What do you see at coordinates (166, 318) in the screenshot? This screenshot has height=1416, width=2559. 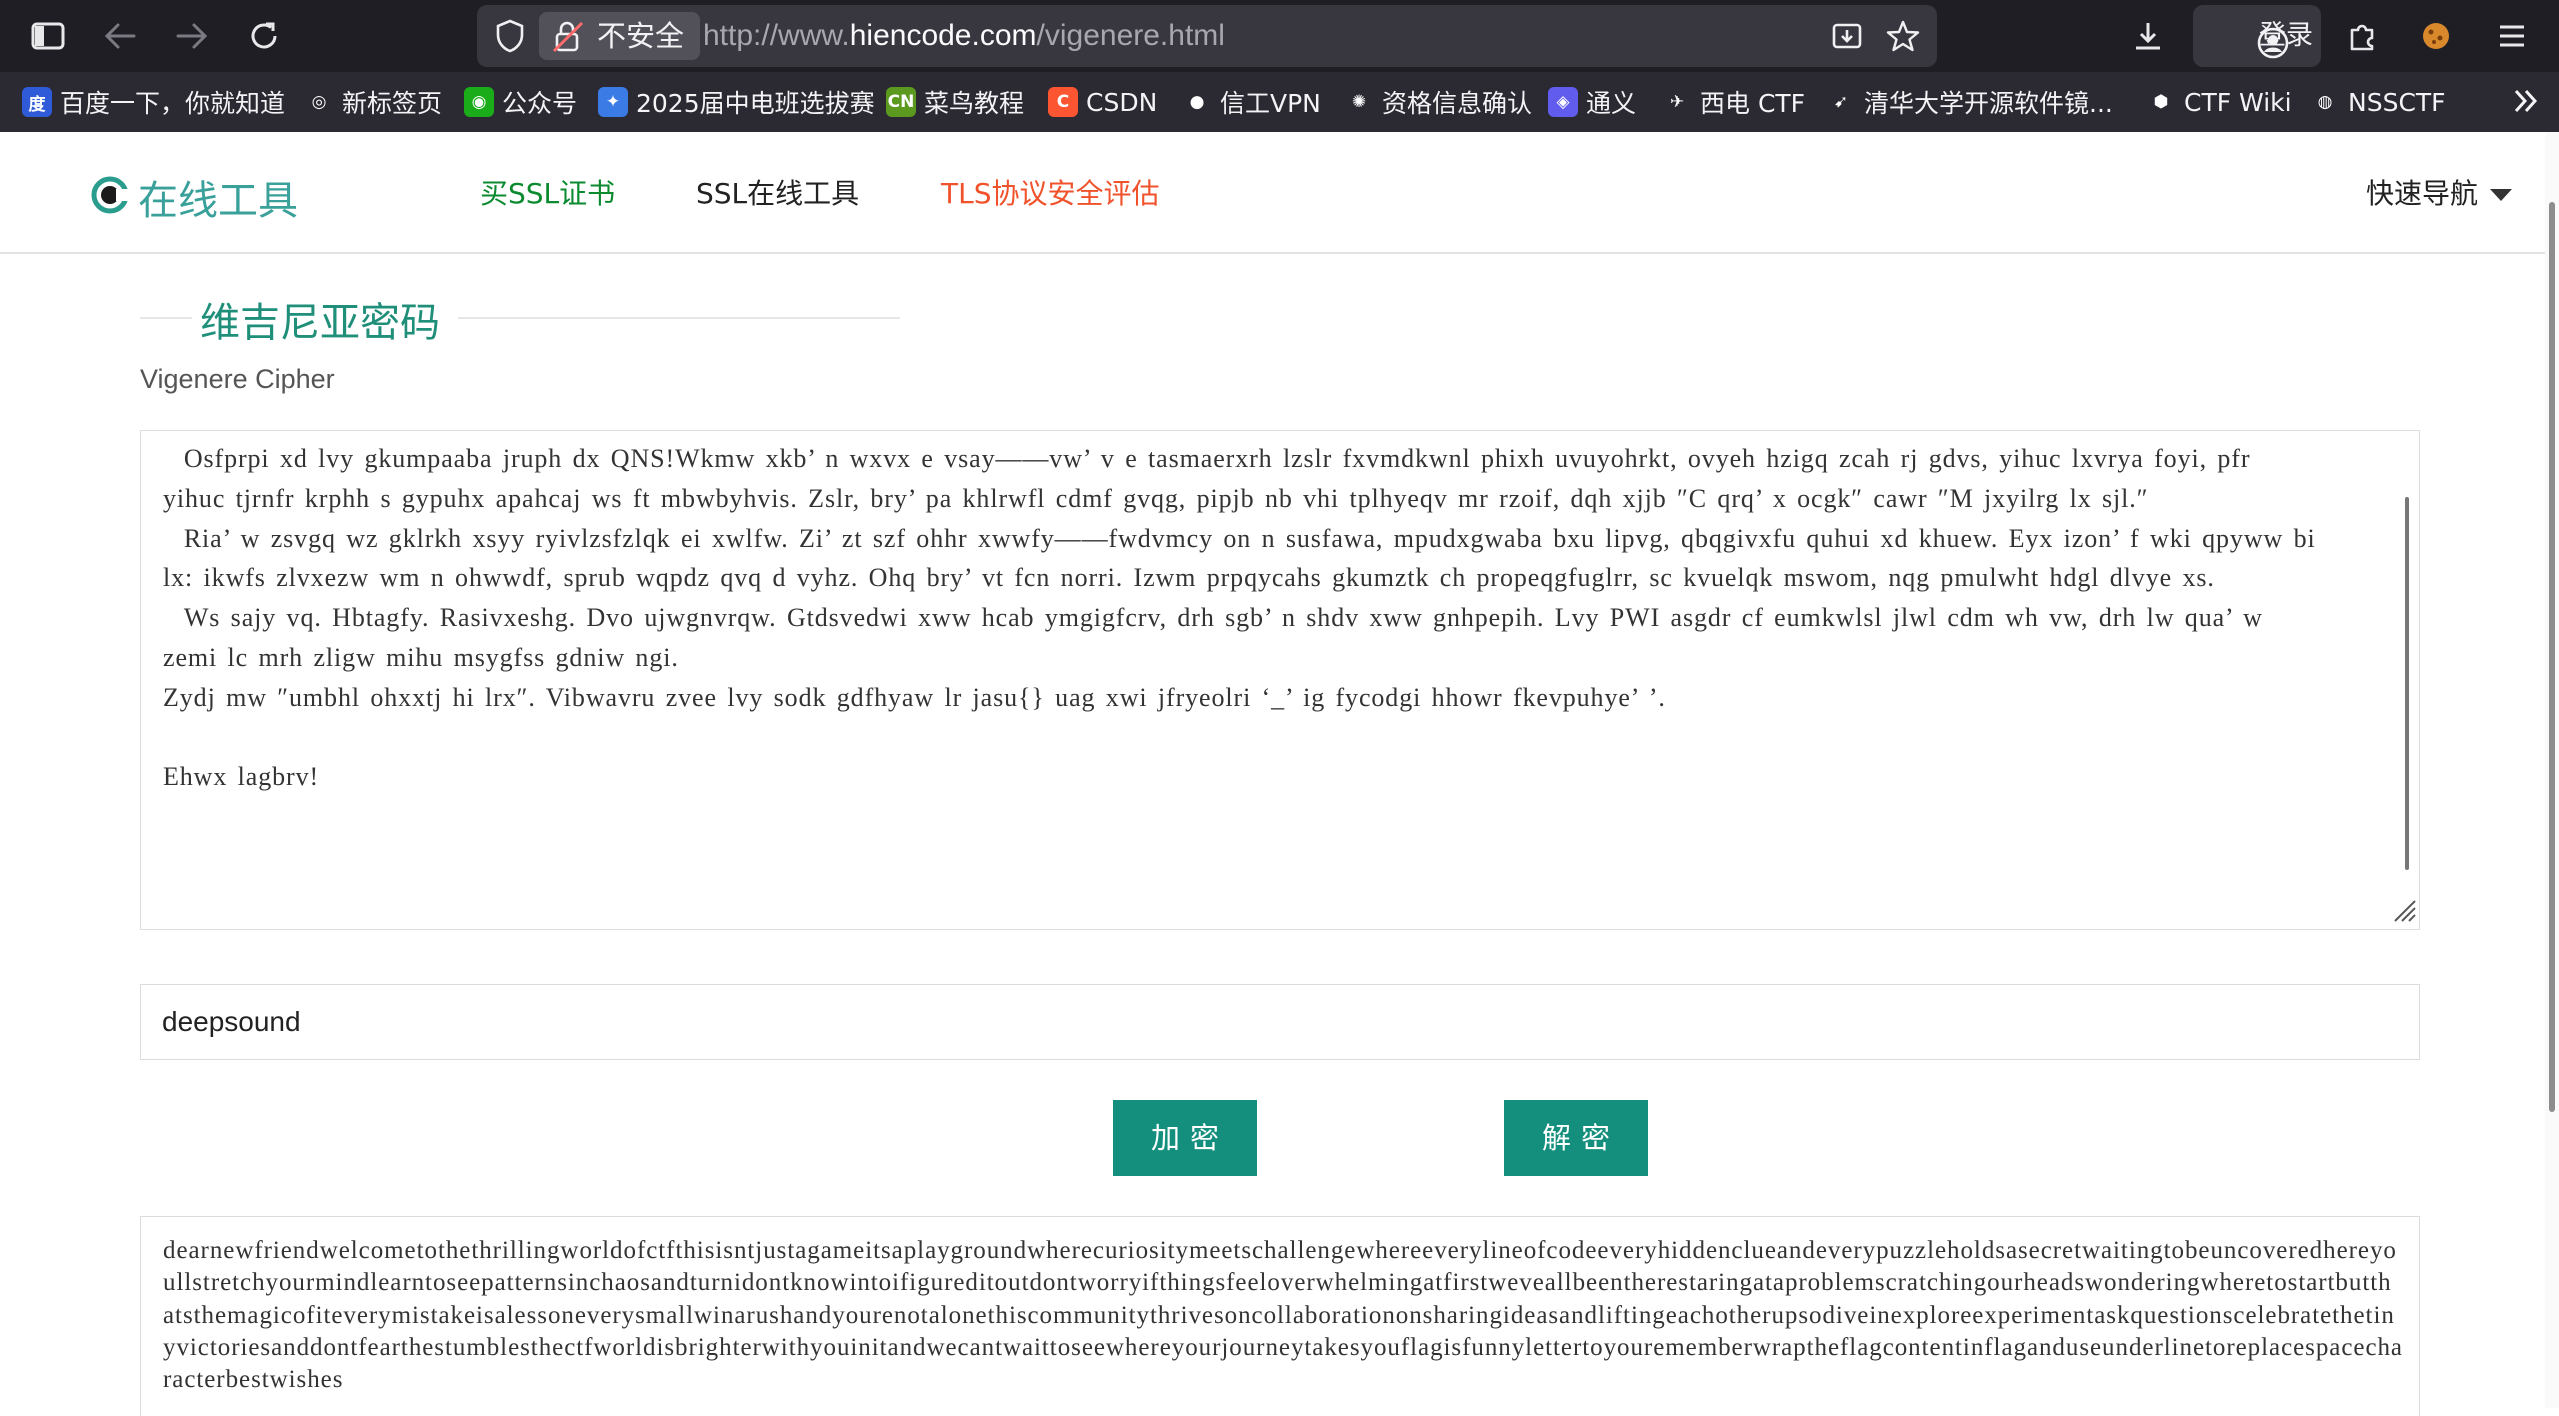 I see `title-divider-left` at bounding box center [166, 318].